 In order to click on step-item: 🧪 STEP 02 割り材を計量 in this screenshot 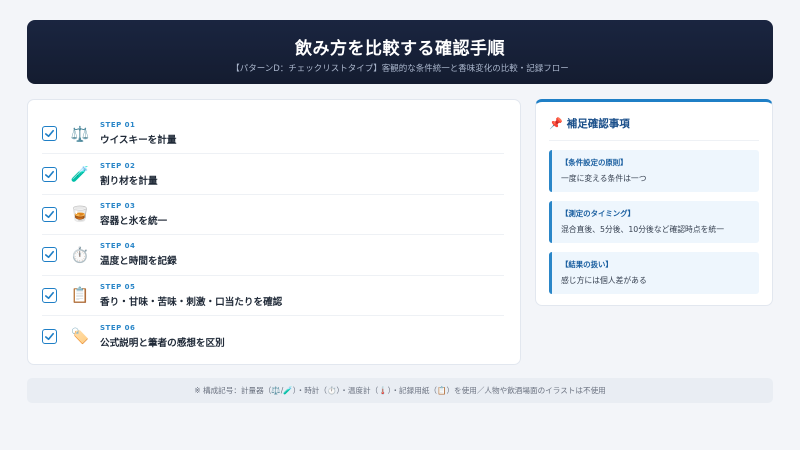, I will do `click(273, 174)`.